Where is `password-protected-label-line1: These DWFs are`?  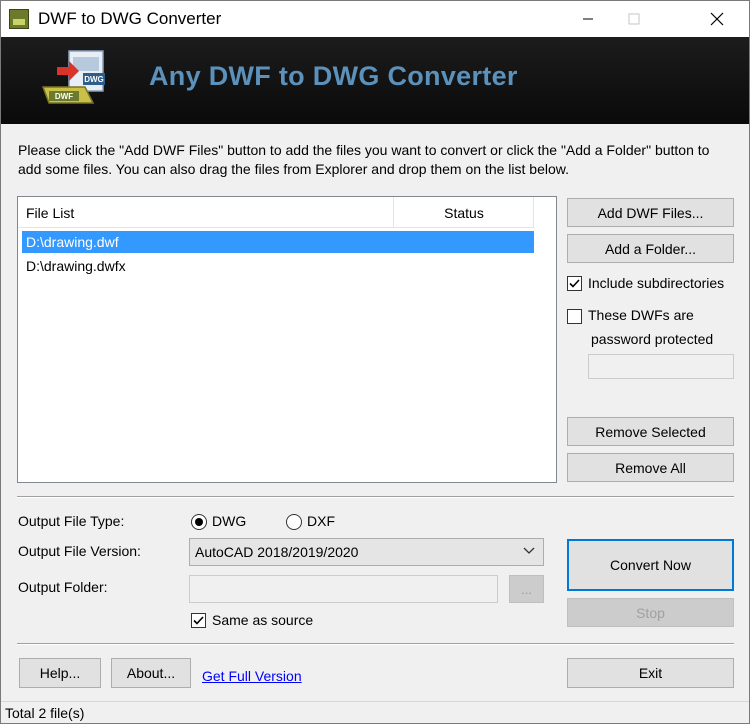
password-protected-label-line1: These DWFs are is located at coordinates (641, 315).